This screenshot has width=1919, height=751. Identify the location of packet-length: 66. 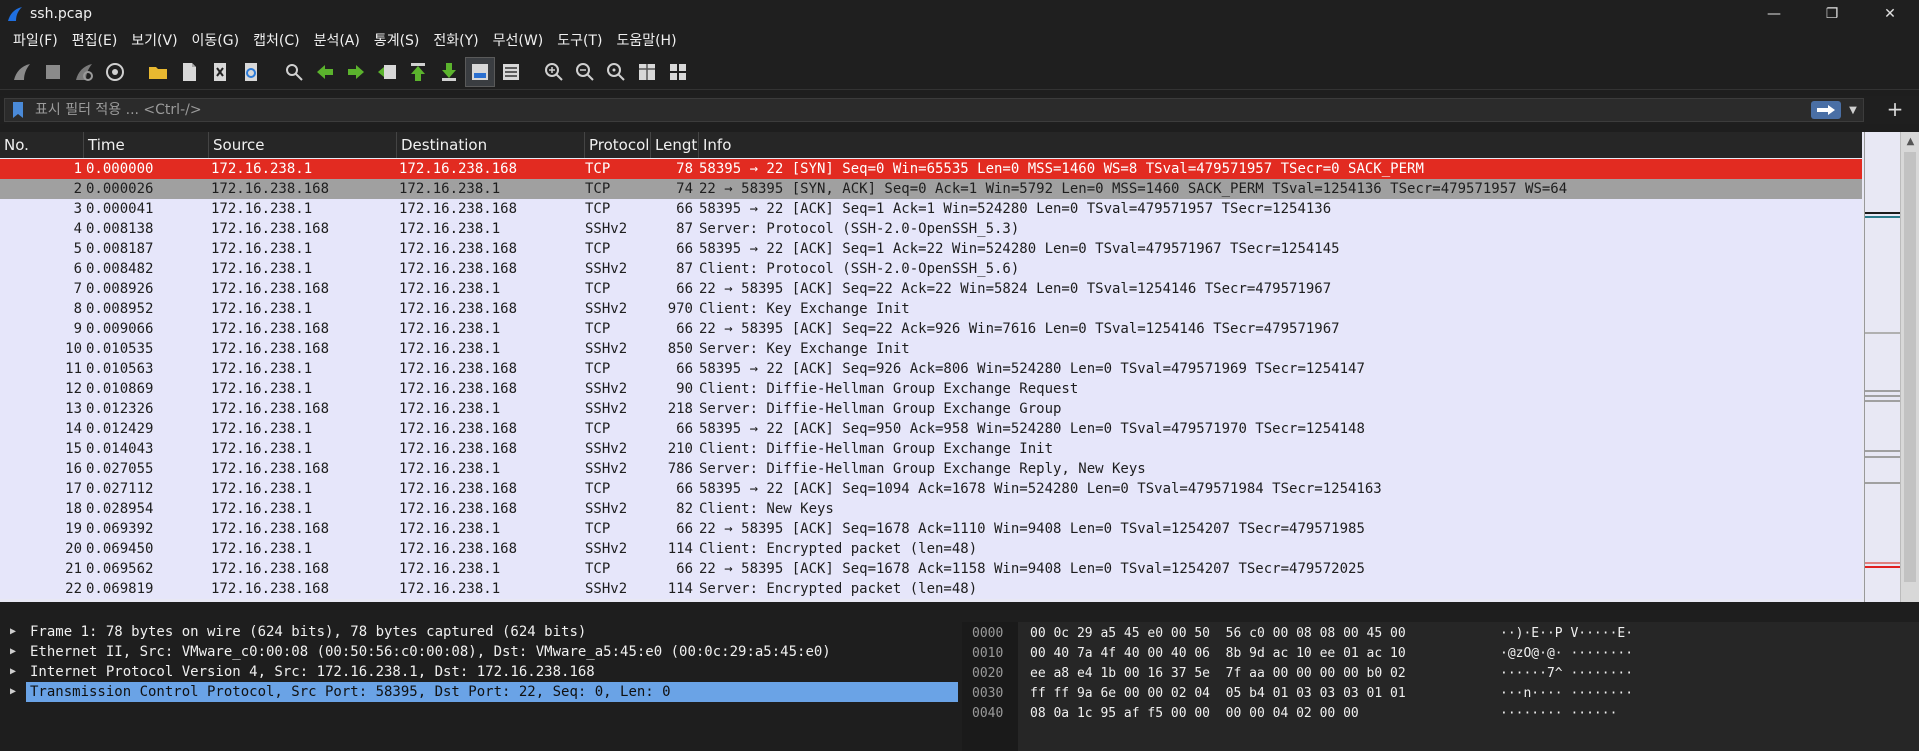
(684, 369).